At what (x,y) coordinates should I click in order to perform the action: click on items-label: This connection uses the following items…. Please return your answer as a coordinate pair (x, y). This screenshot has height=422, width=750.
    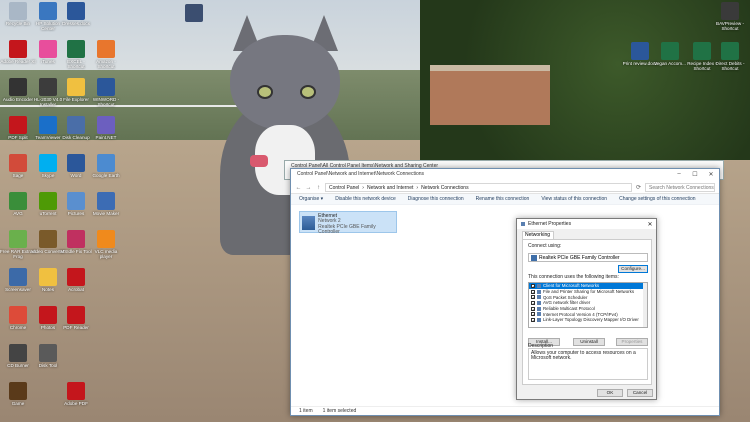
    Looking at the image, I should click on (573, 277).